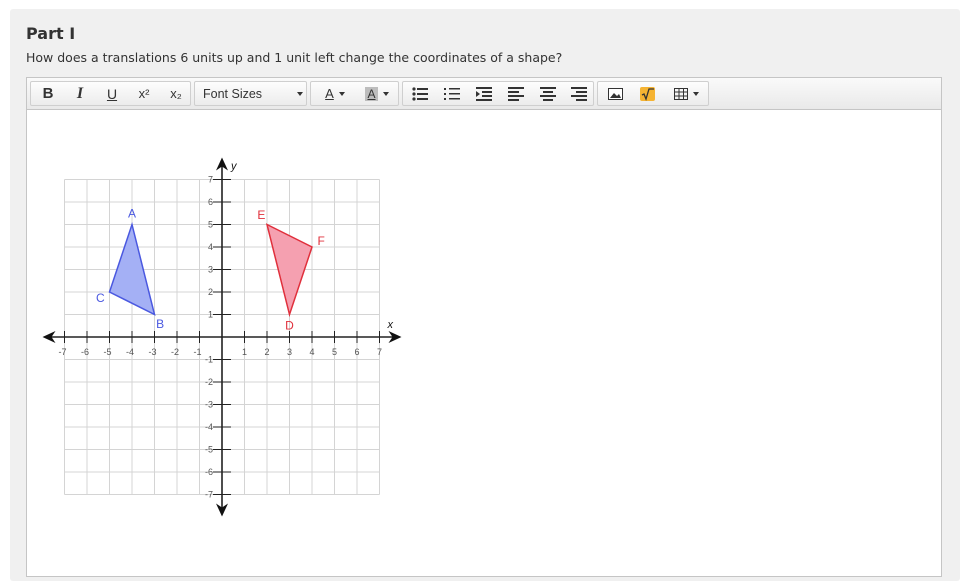 The image size is (976, 581). I want to click on part-title: Part I, so click(51, 33).